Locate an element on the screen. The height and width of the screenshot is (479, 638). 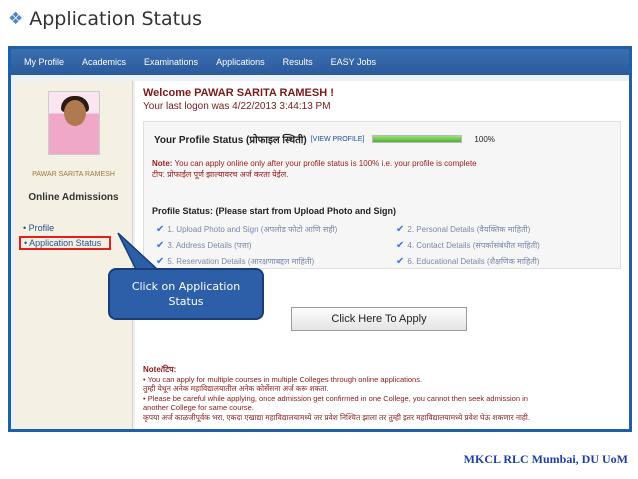
bottom-note-line: another College for same course. is located at coordinates (198, 407).